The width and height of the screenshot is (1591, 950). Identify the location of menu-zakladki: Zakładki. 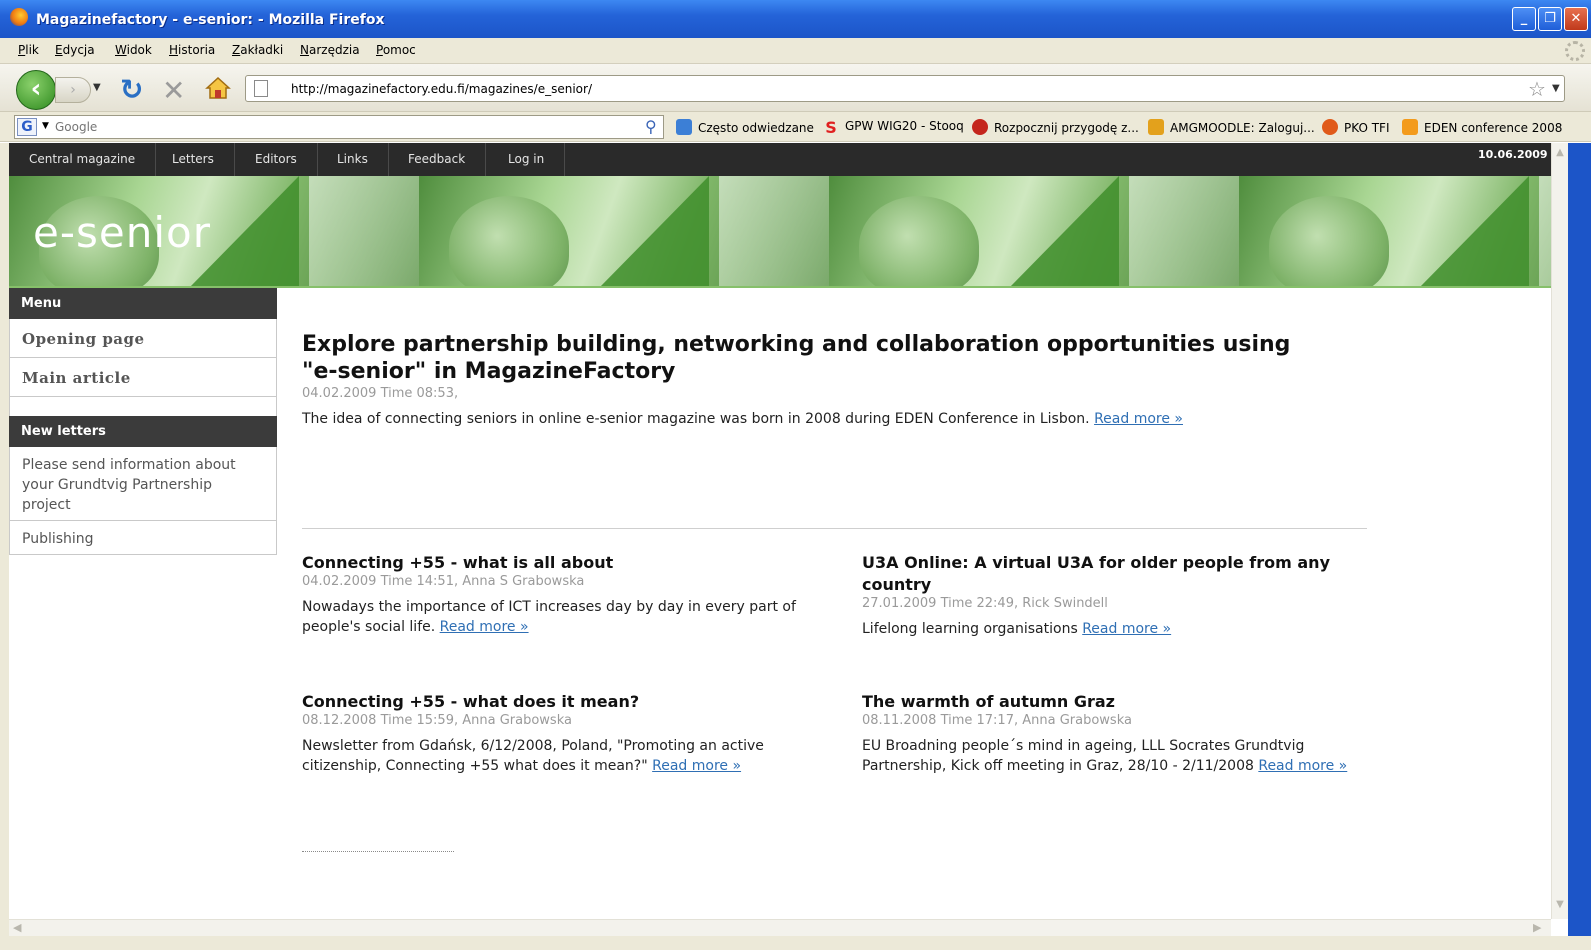
(257, 50).